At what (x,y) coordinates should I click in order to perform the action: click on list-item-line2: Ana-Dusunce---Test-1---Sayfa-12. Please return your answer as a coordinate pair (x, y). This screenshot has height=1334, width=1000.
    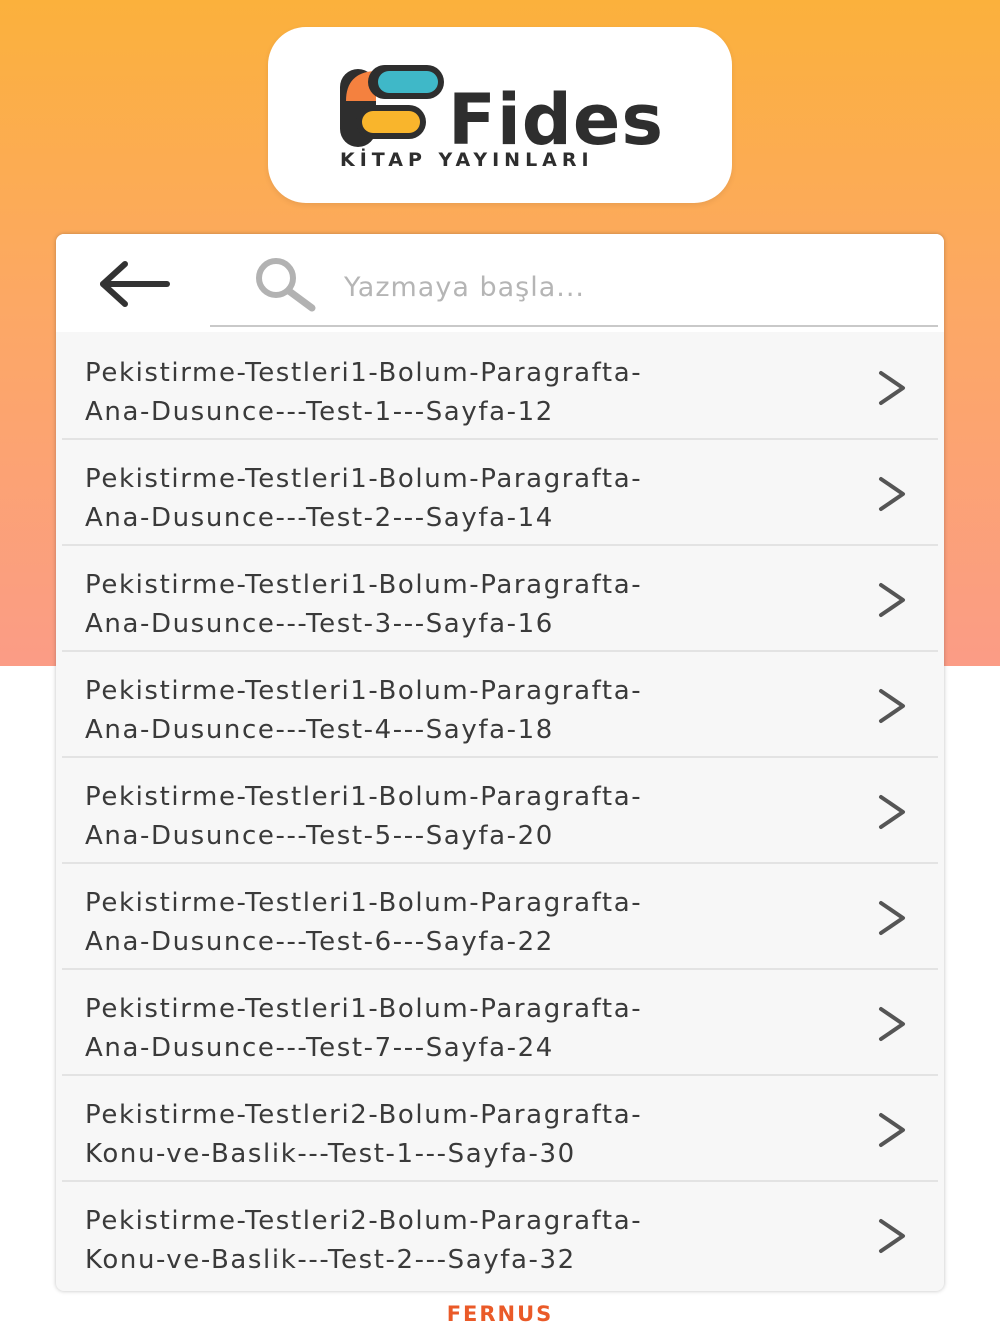
    Looking at the image, I should click on (319, 412).